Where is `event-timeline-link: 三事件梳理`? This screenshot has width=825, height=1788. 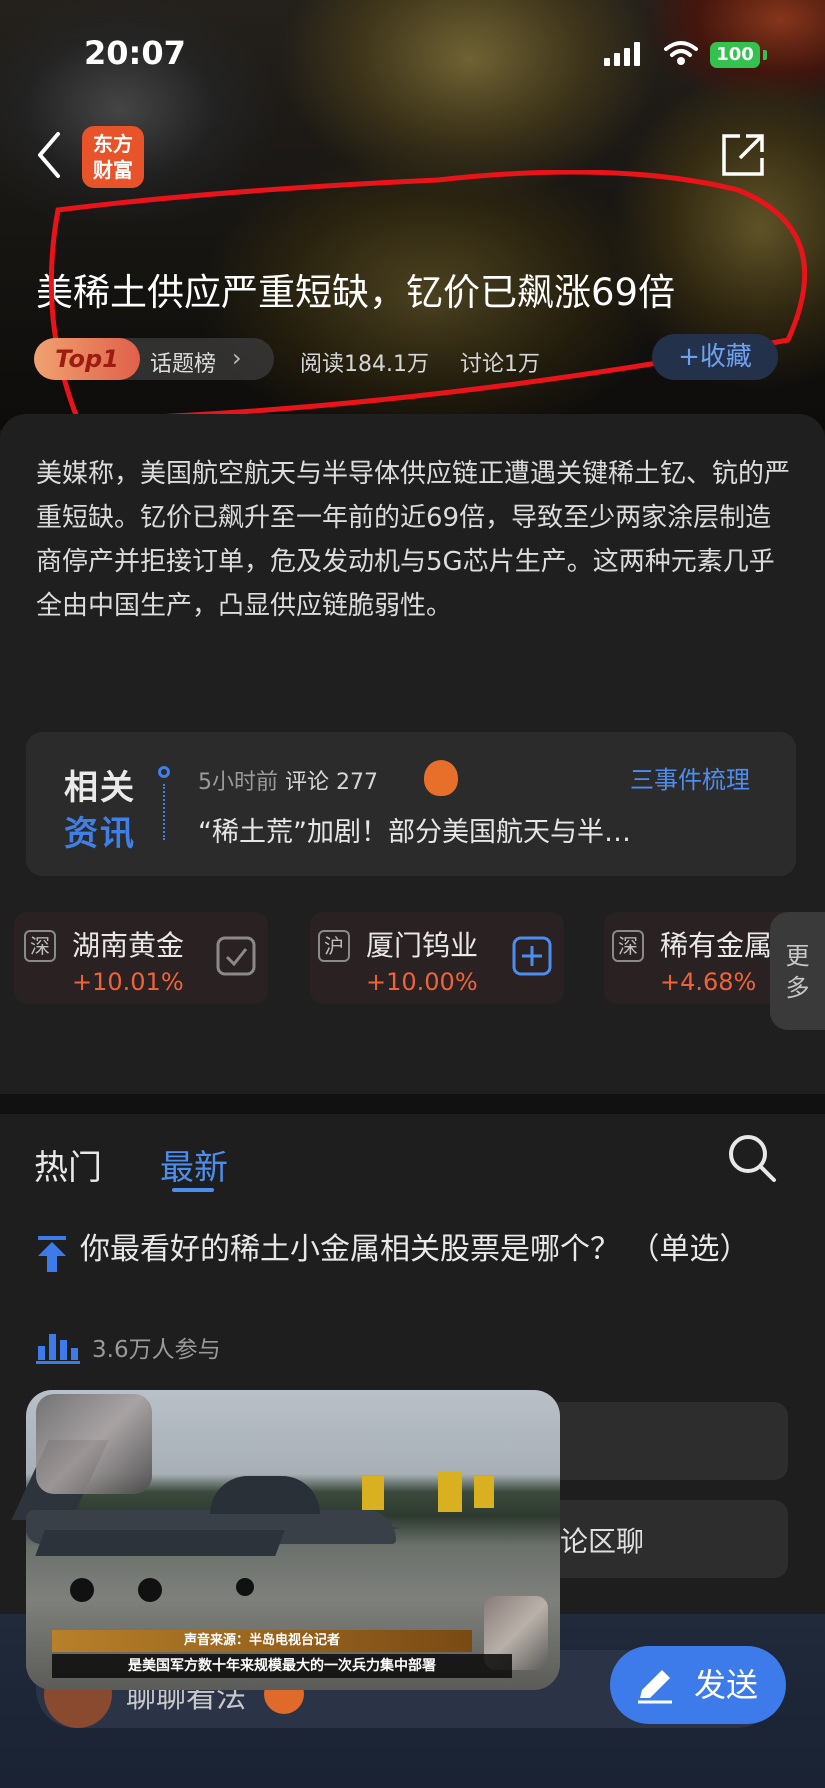 event-timeline-link: 三事件梳理 is located at coordinates (690, 777).